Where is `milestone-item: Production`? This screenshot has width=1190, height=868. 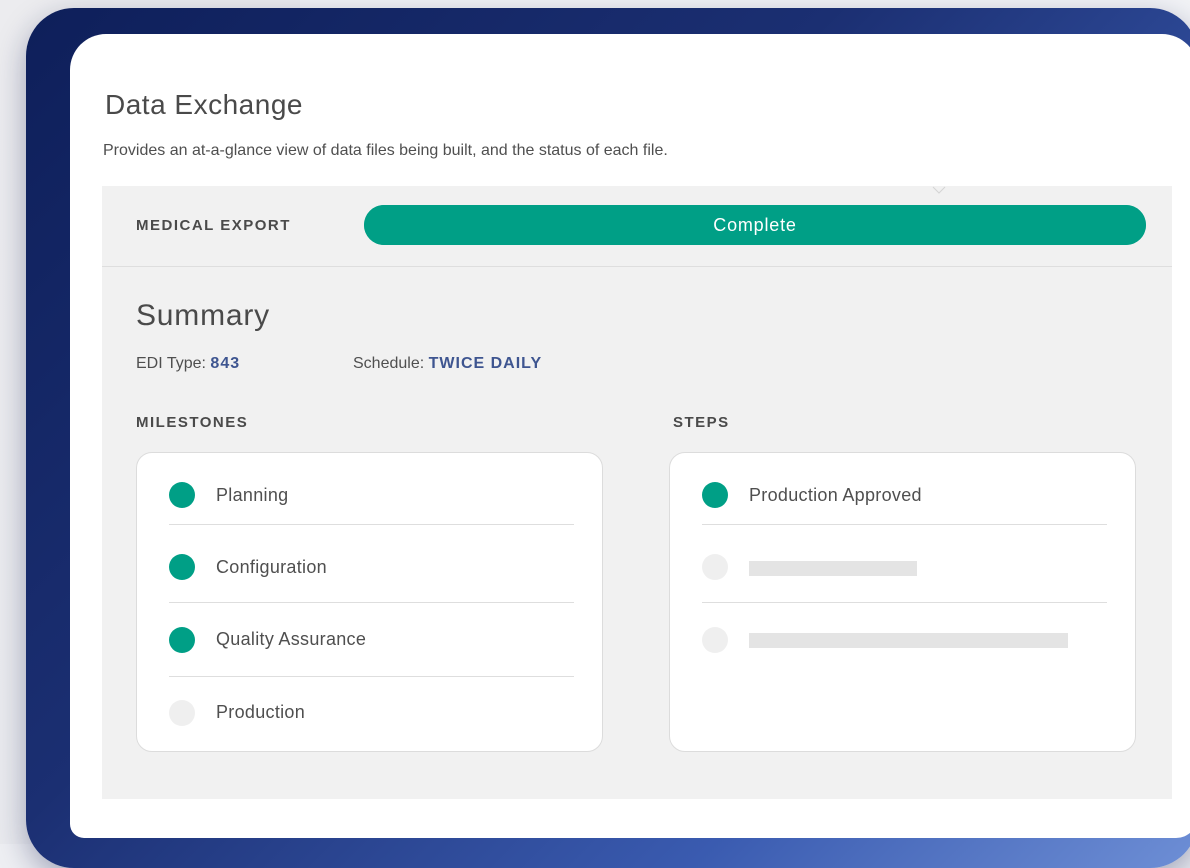
milestone-item: Production is located at coordinates (371, 715).